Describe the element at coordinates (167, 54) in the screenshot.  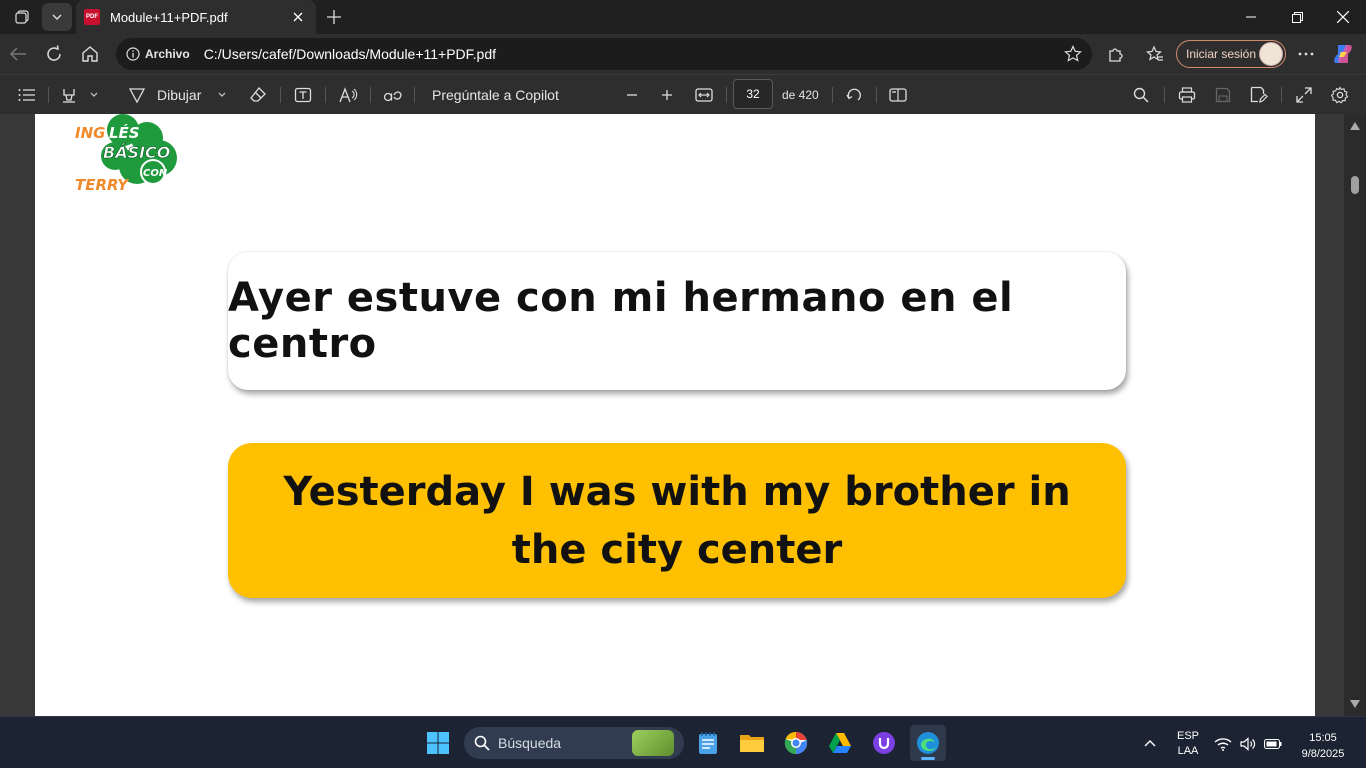
I see `site-info-label: Archivo` at that location.